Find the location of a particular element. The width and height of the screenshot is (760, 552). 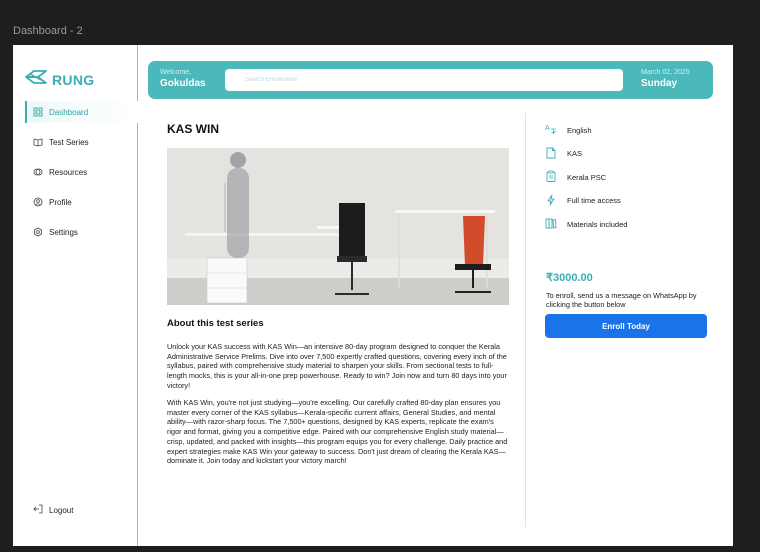

feature-item-language: A English is located at coordinates (586, 130).